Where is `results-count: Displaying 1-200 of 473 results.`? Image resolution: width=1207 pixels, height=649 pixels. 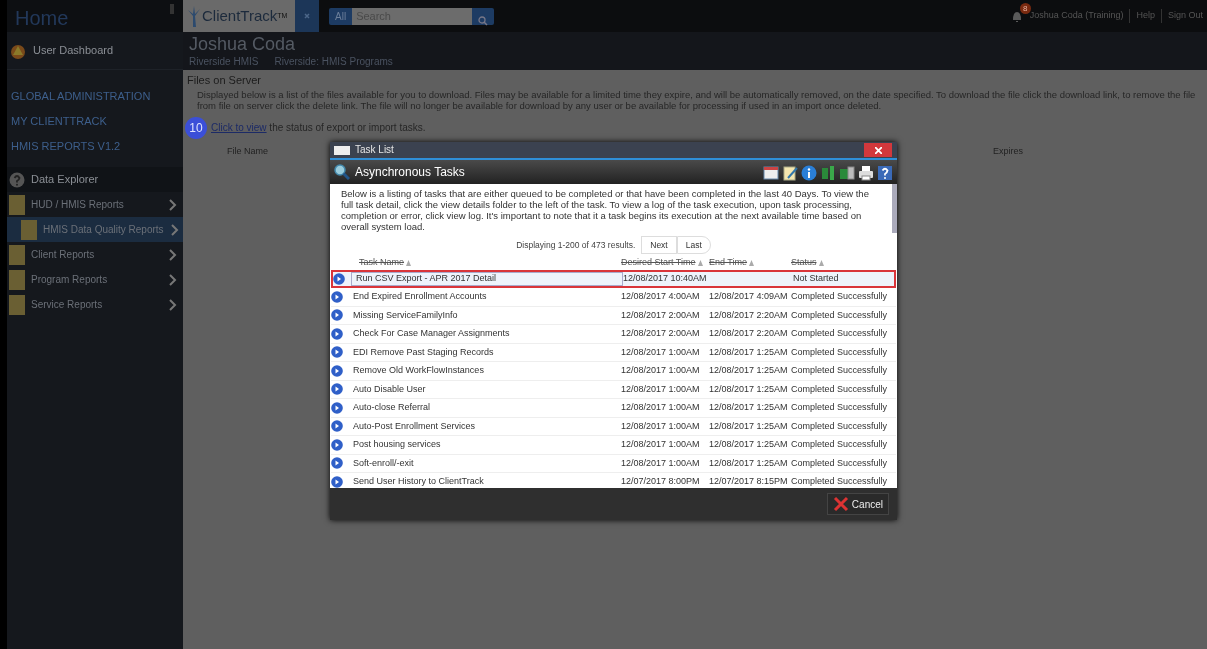 results-count: Displaying 1-200 of 473 results. is located at coordinates (576, 245).